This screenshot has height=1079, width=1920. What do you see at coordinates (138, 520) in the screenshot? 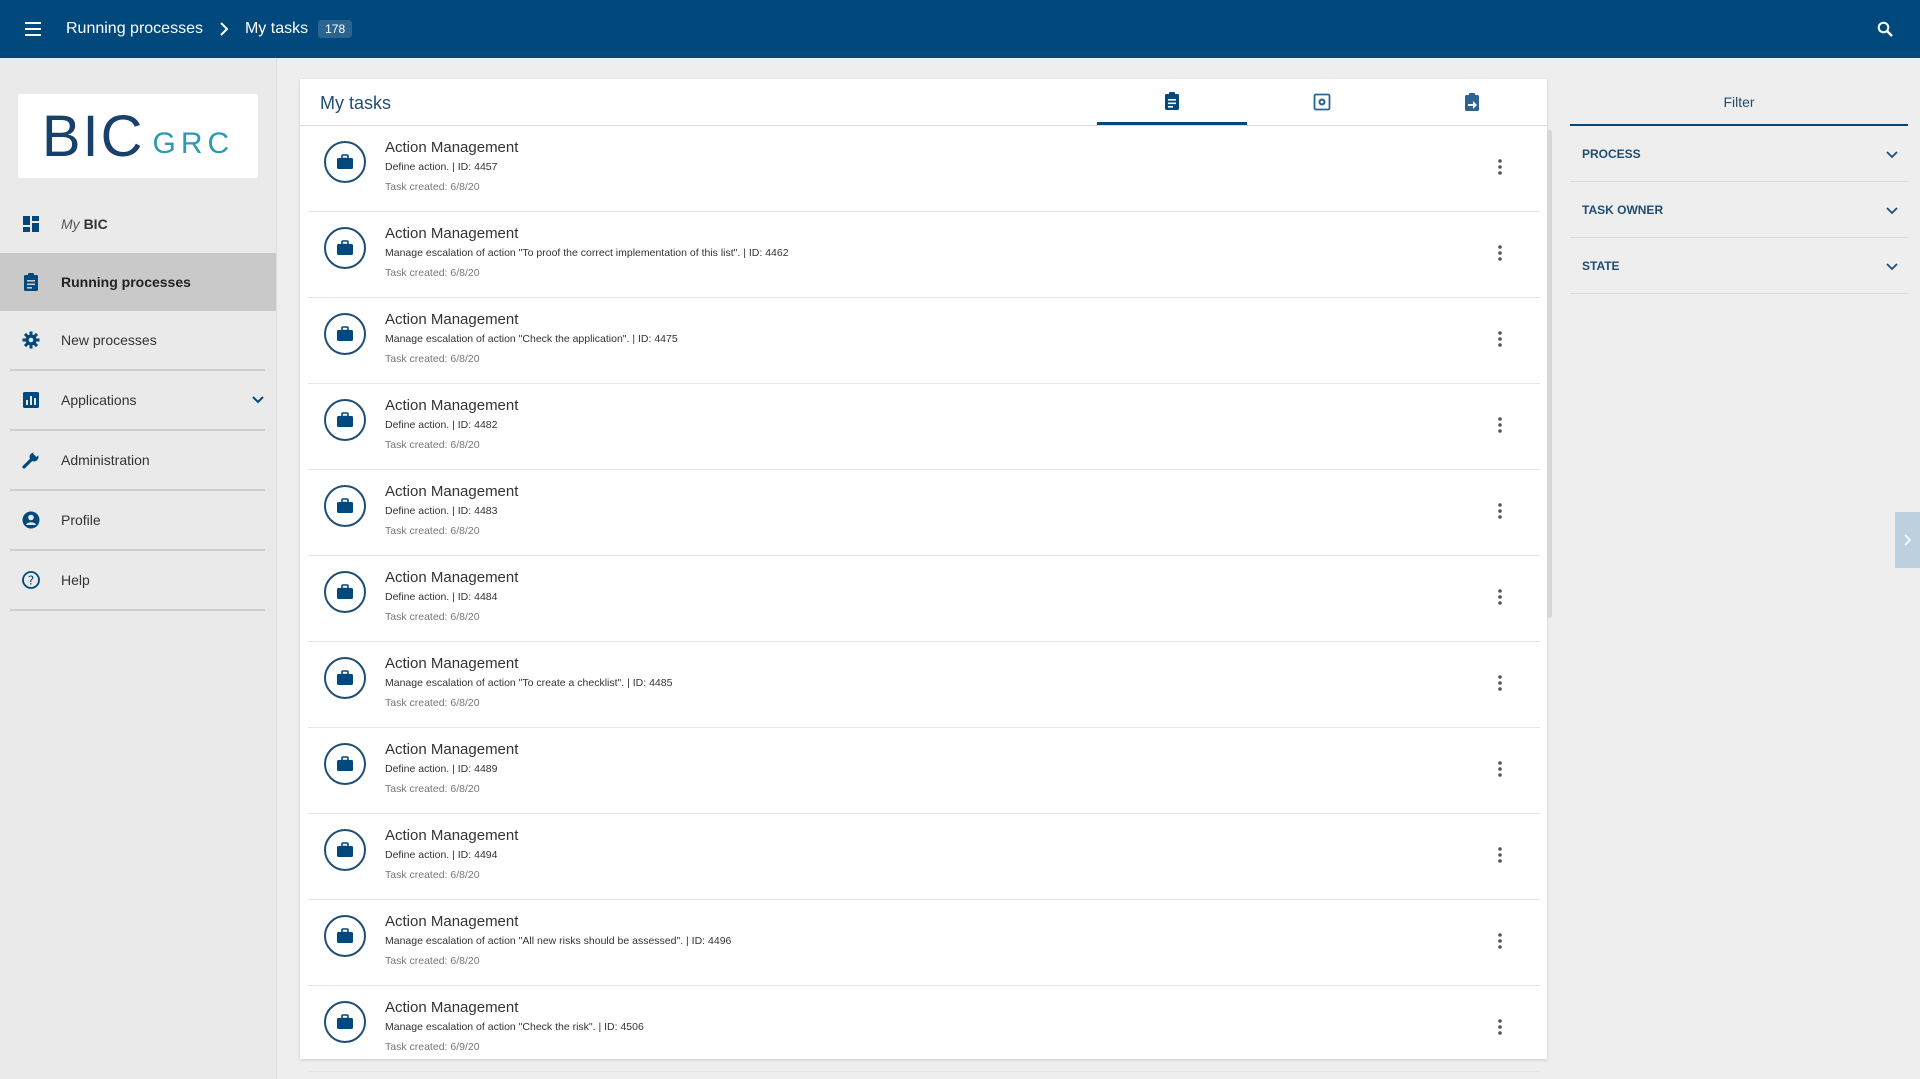
I see `sidebar-item-profile: Profile` at bounding box center [138, 520].